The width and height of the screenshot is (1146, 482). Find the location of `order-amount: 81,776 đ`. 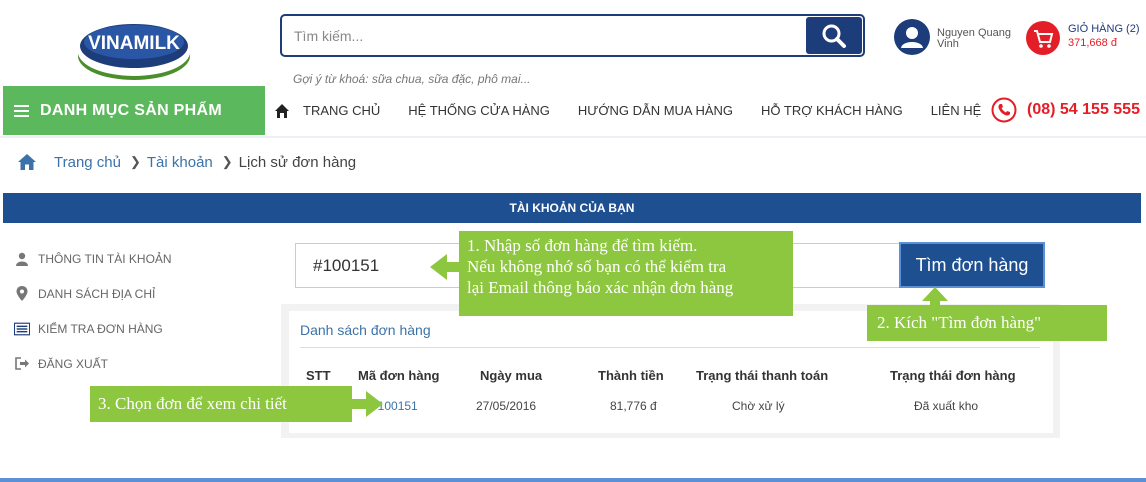

order-amount: 81,776 đ is located at coordinates (633, 406).